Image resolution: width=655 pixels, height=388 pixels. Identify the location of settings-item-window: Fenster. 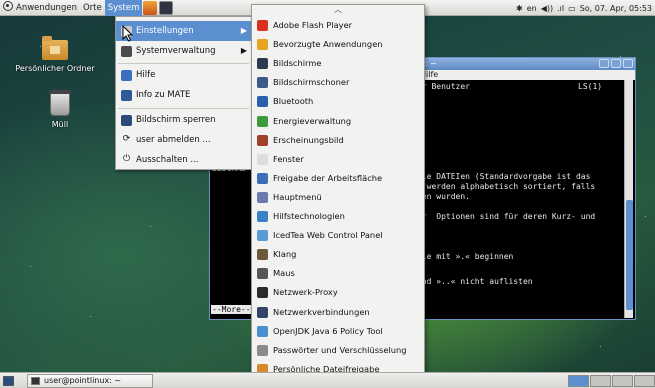
(338, 159).